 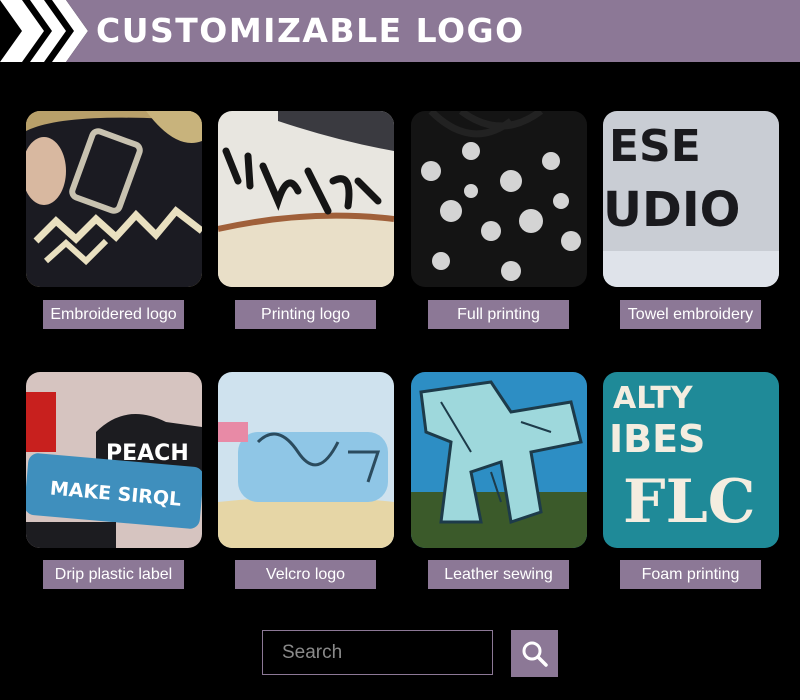 I want to click on towel-embroidery-image: ESE UDIO, so click(x=691, y=199).